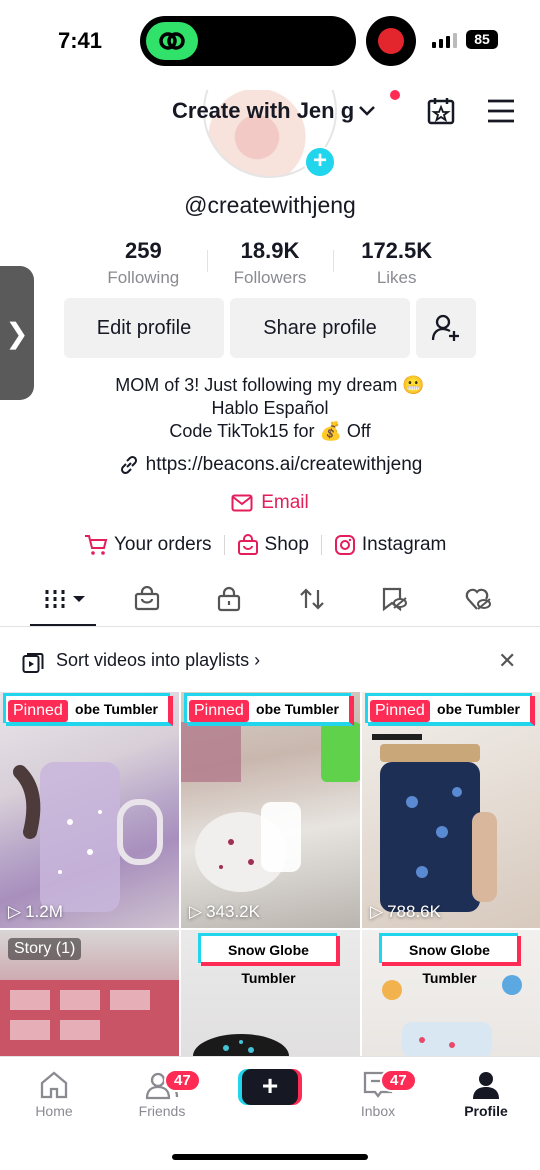 The height and width of the screenshot is (1170, 540). Describe the element at coordinates (501, 113) in the screenshot. I see `hamburger-menu-icon` at that location.